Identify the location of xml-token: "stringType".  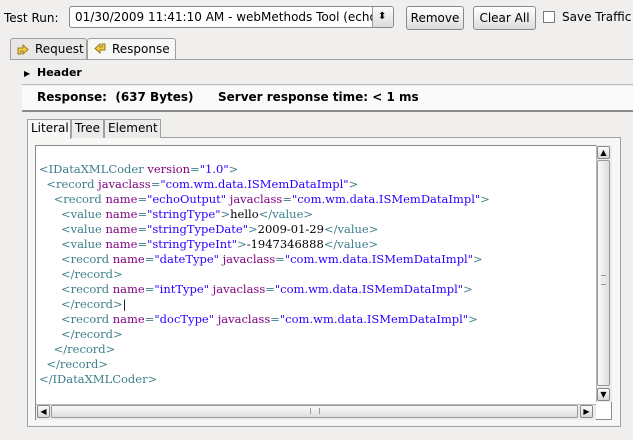
(184, 214).